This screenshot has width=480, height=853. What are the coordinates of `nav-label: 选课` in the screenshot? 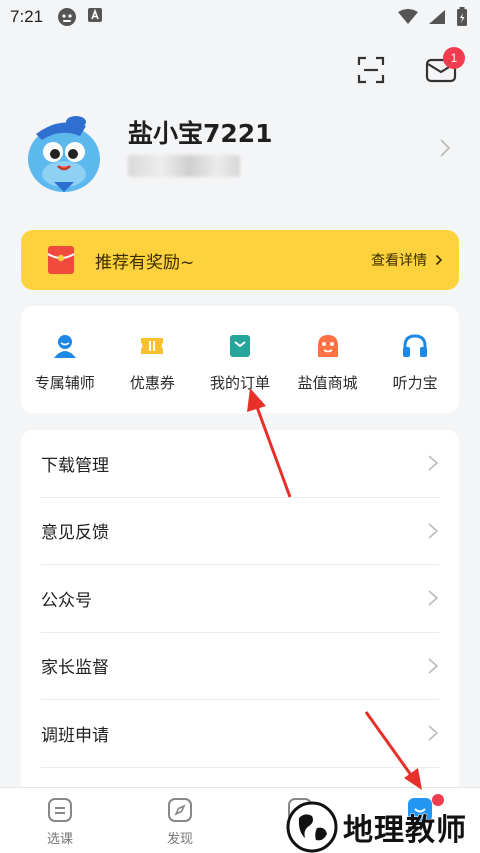 It's located at (59, 839).